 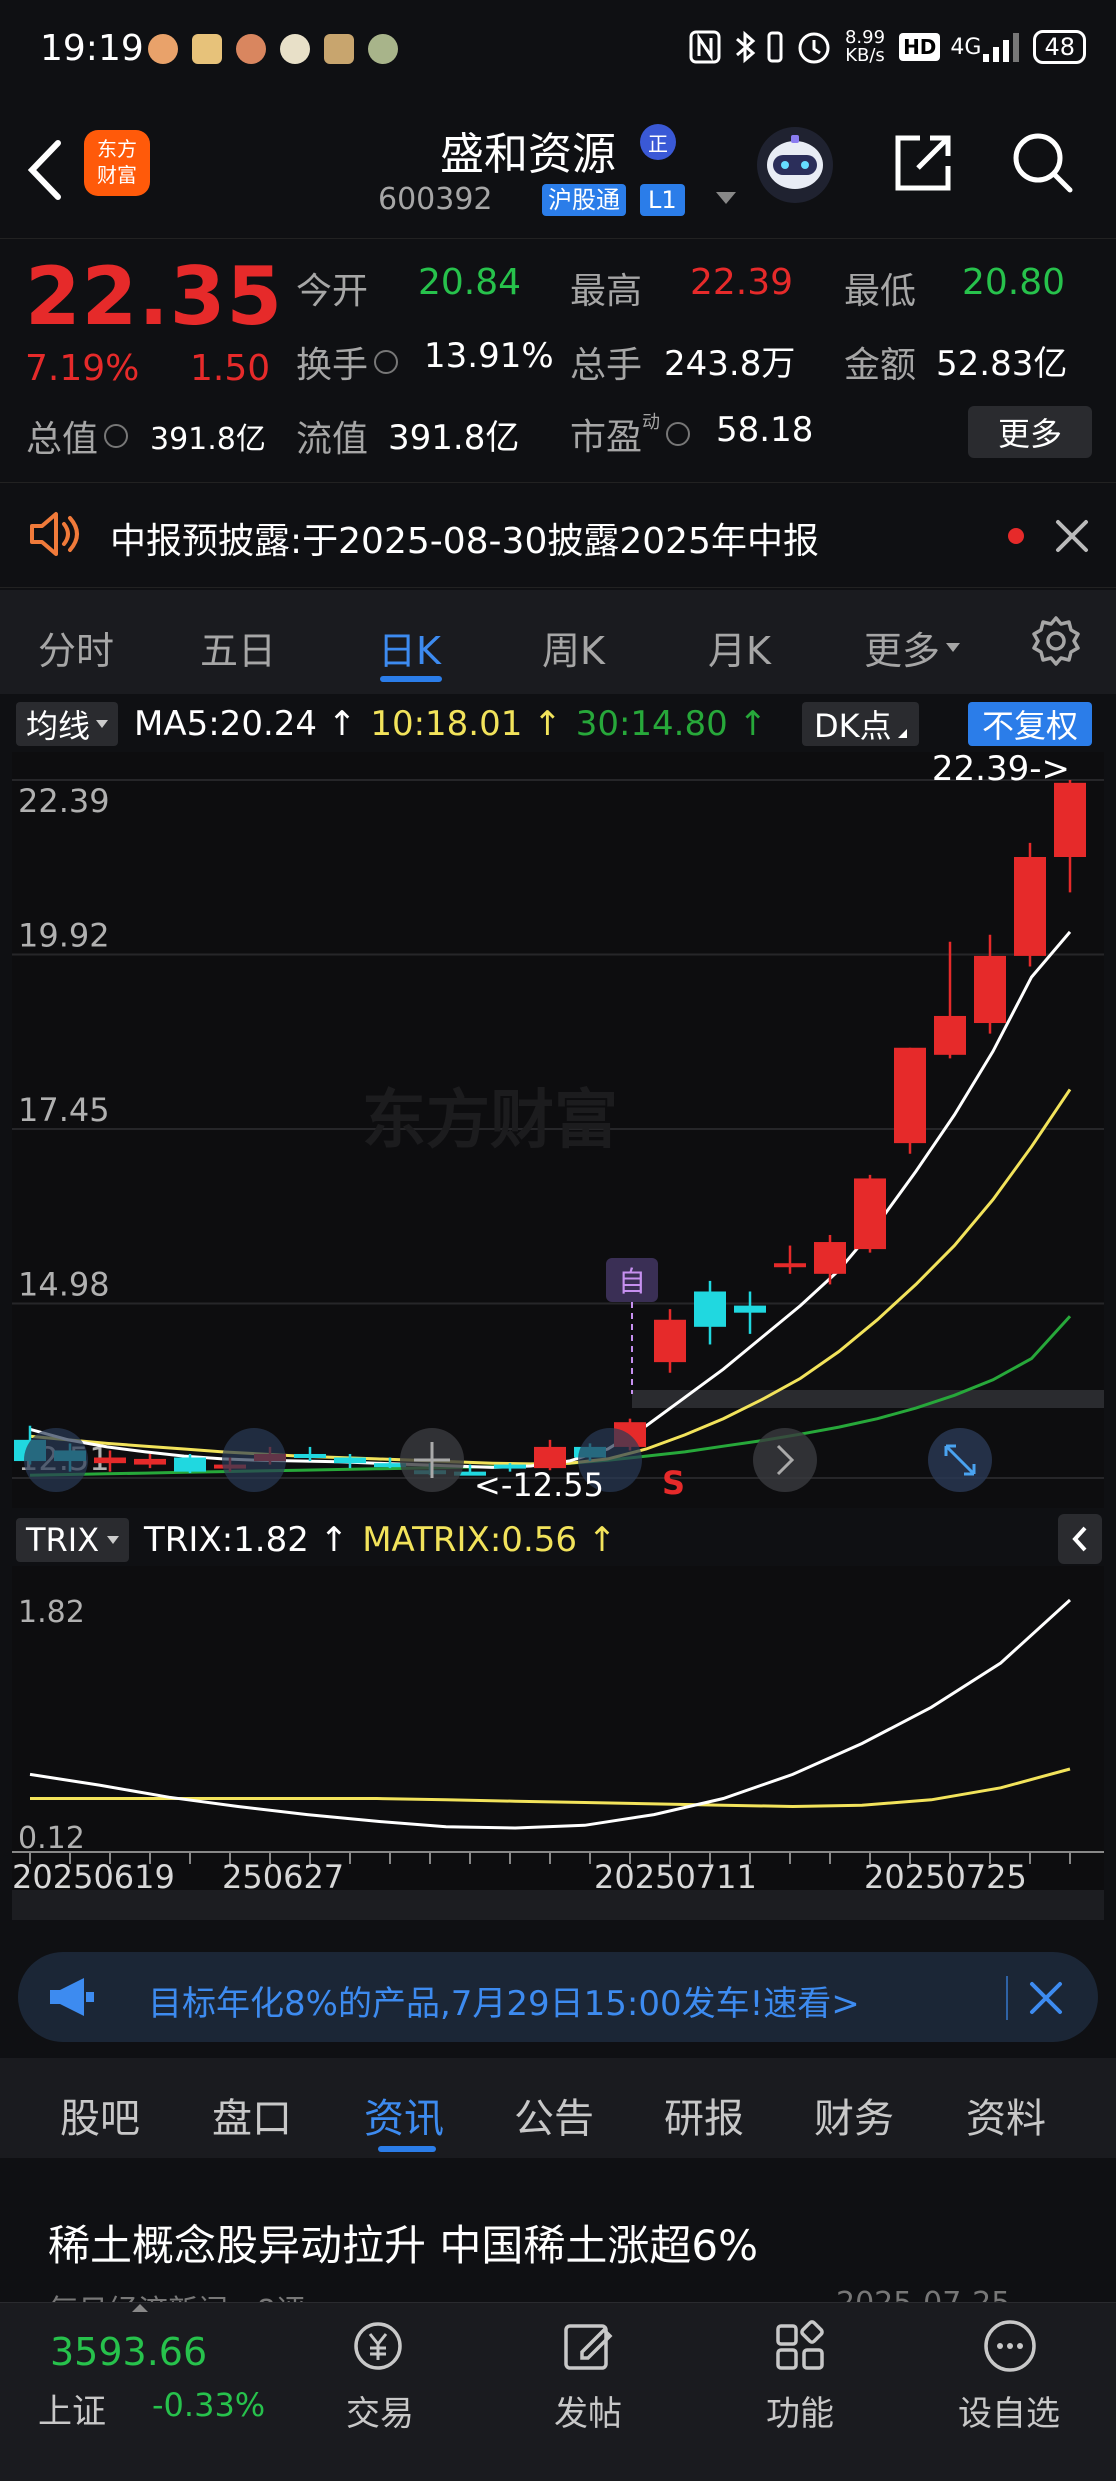 I want to click on code-dropdown-icon, so click(x=726, y=198).